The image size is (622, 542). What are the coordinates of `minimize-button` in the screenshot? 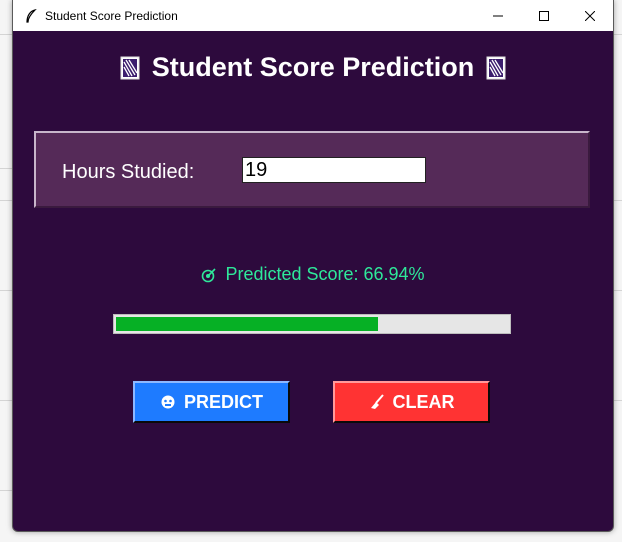 It's located at (498, 15).